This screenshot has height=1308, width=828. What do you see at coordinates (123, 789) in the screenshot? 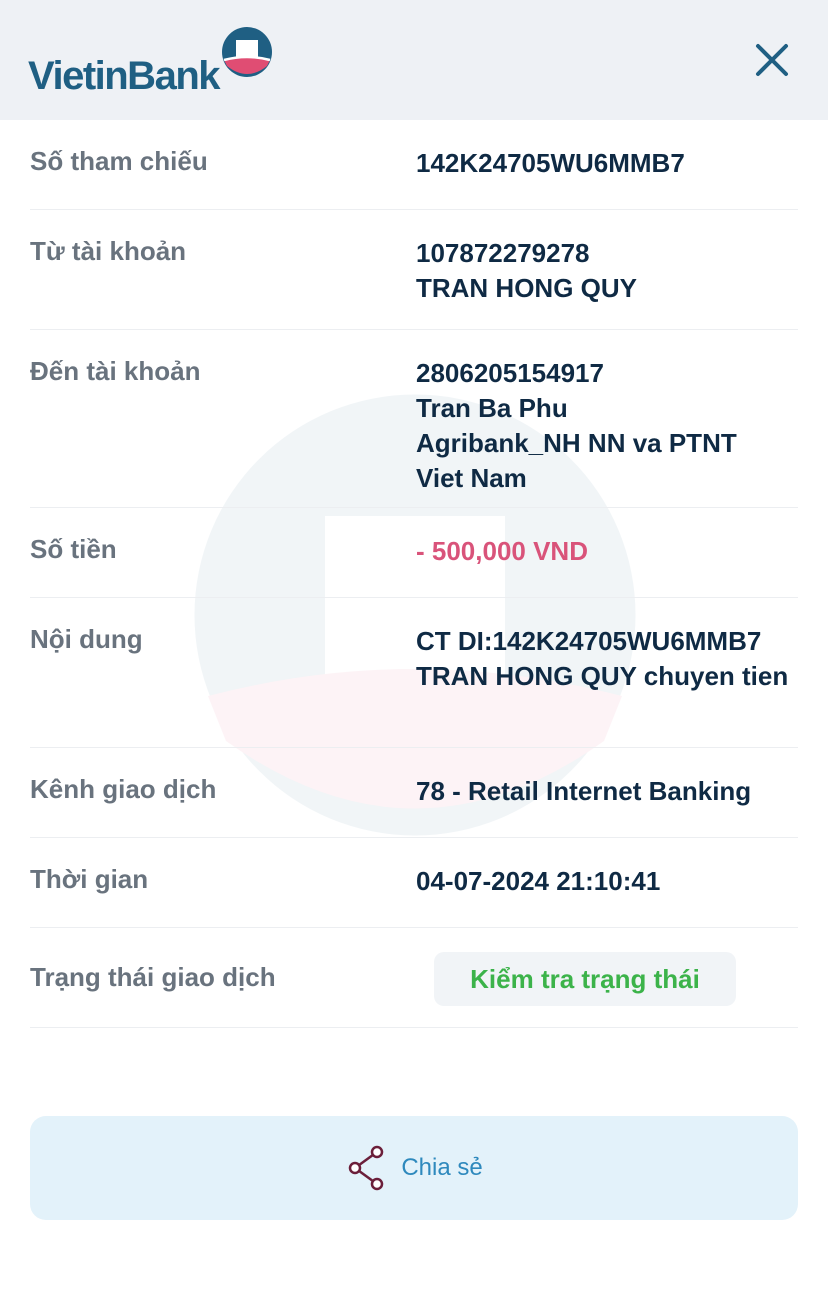
I see `channel-label: Kênh giao dịch` at bounding box center [123, 789].